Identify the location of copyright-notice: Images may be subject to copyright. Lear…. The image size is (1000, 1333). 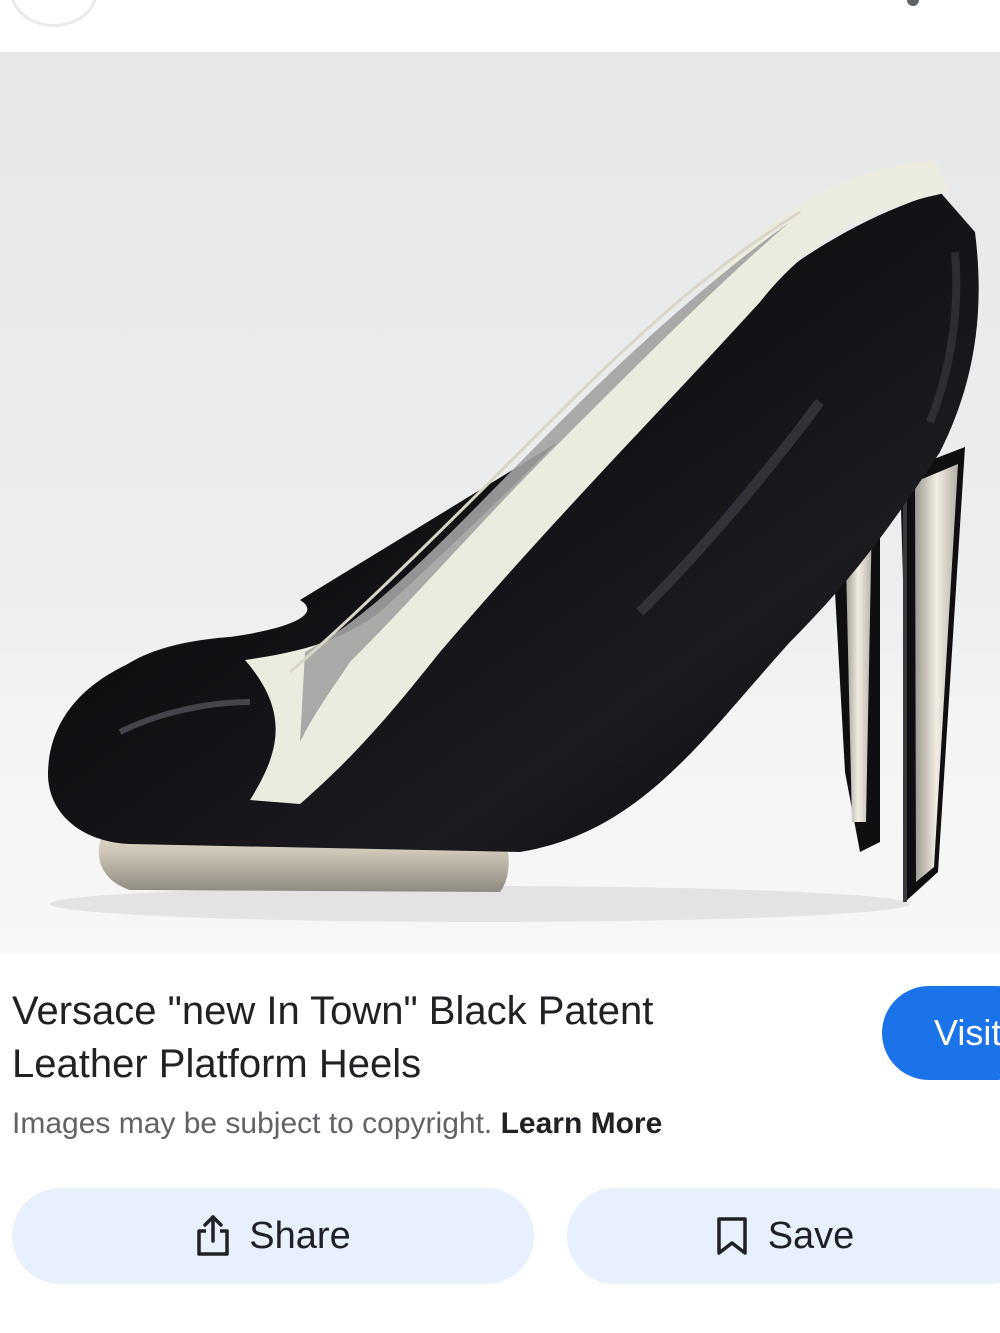
(337, 1124).